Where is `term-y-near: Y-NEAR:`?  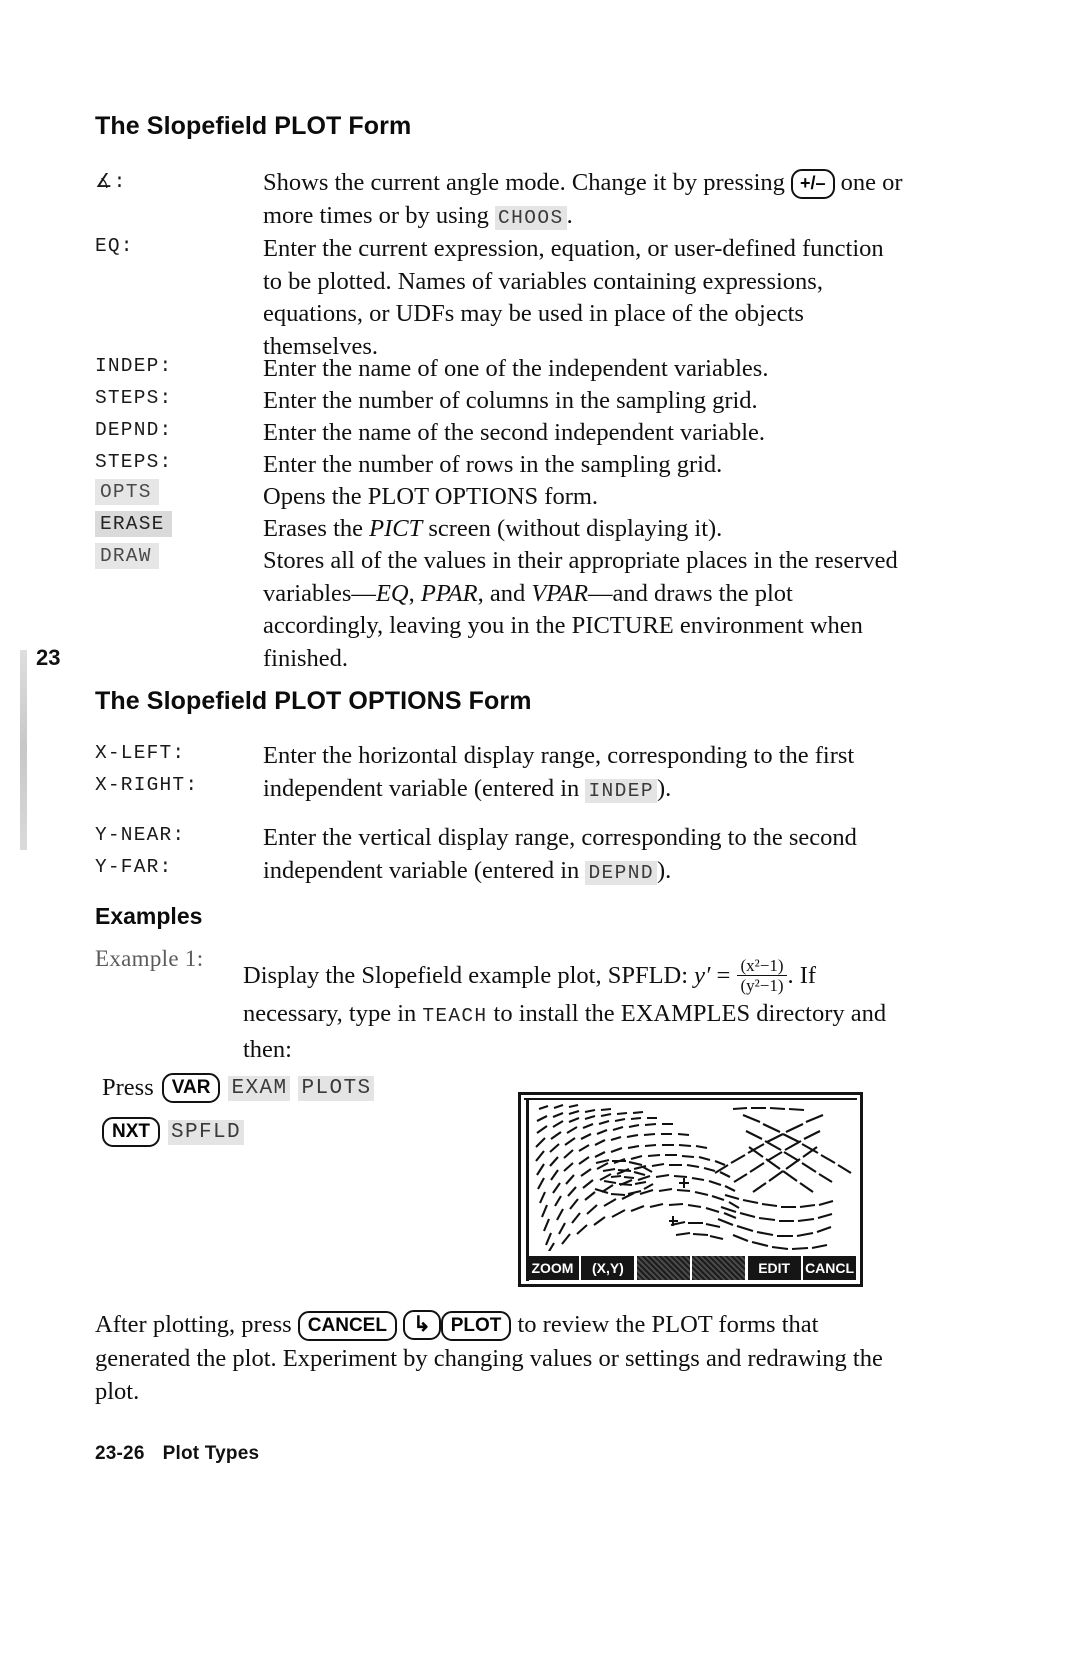
term-y-near: Y-NEAR: is located at coordinates (140, 835).